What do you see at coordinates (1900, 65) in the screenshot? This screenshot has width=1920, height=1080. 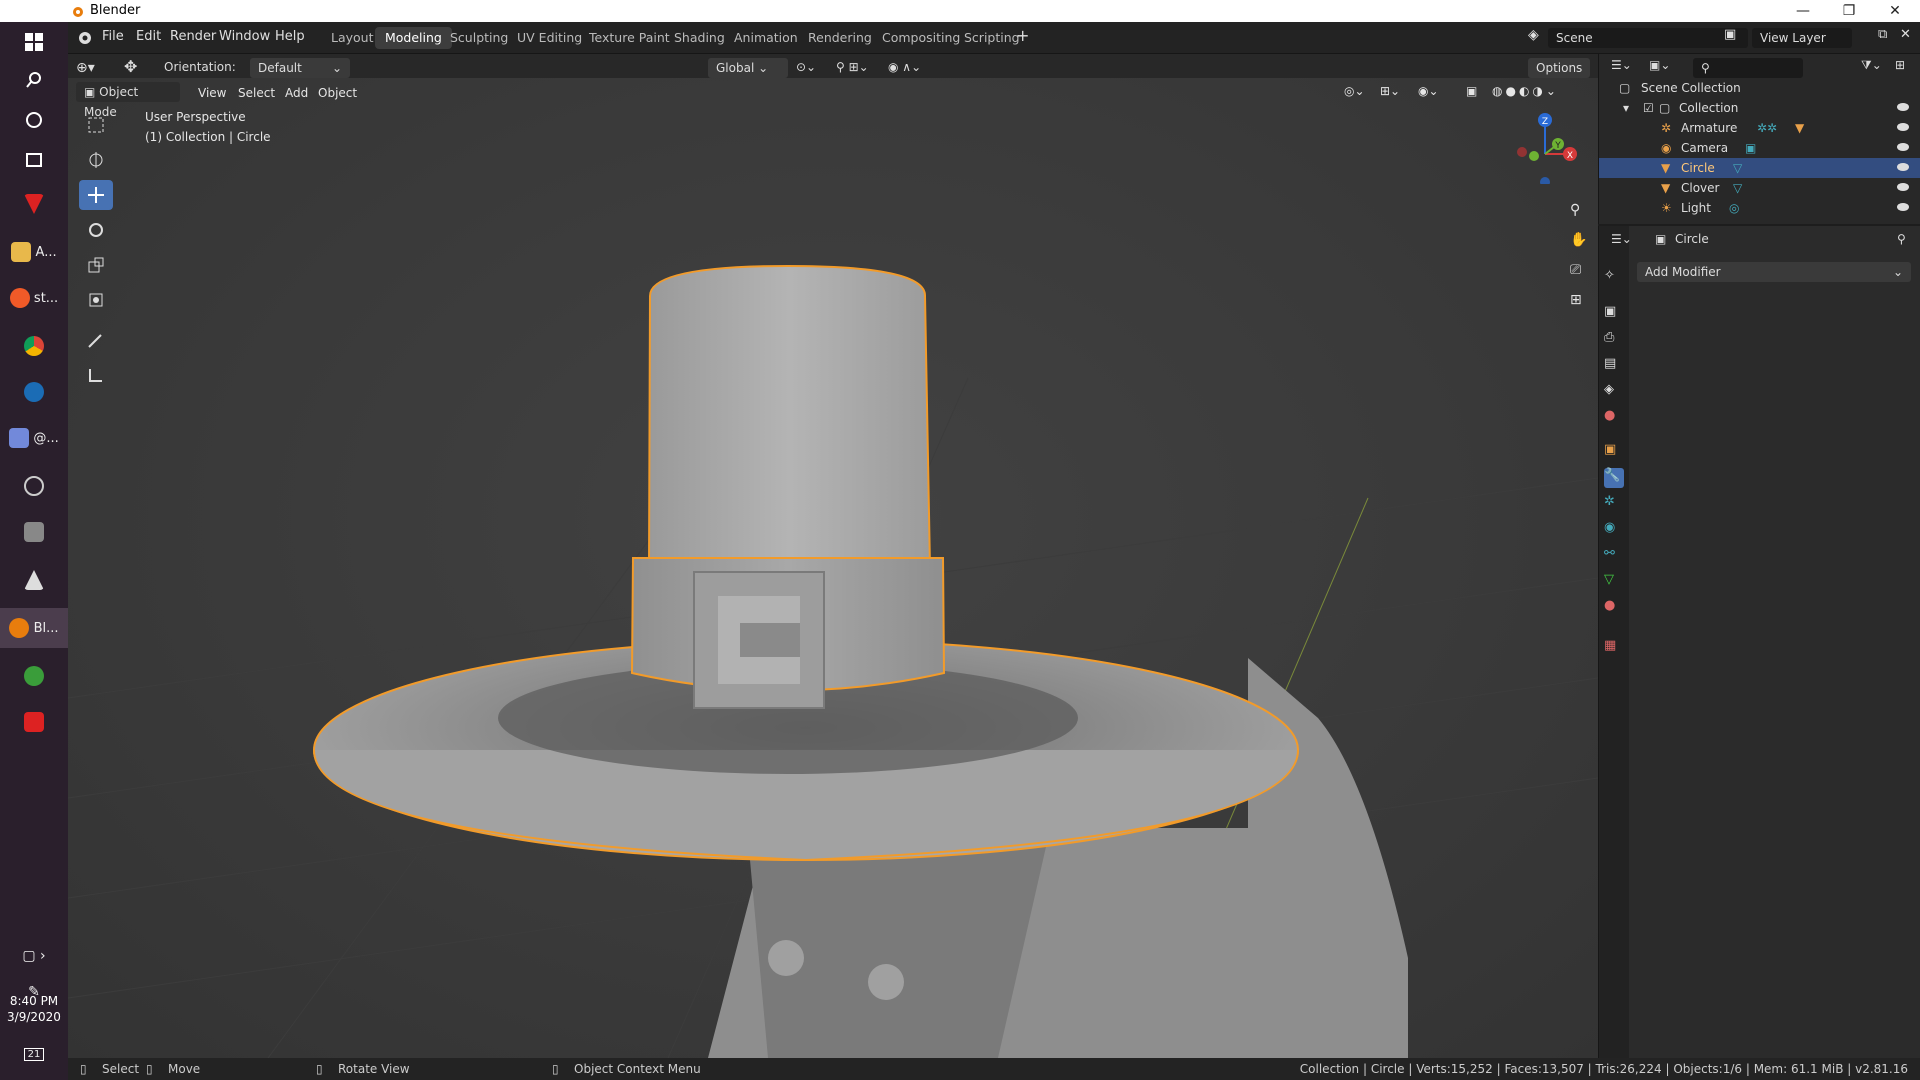 I see `new-collection-icon: ⊞` at bounding box center [1900, 65].